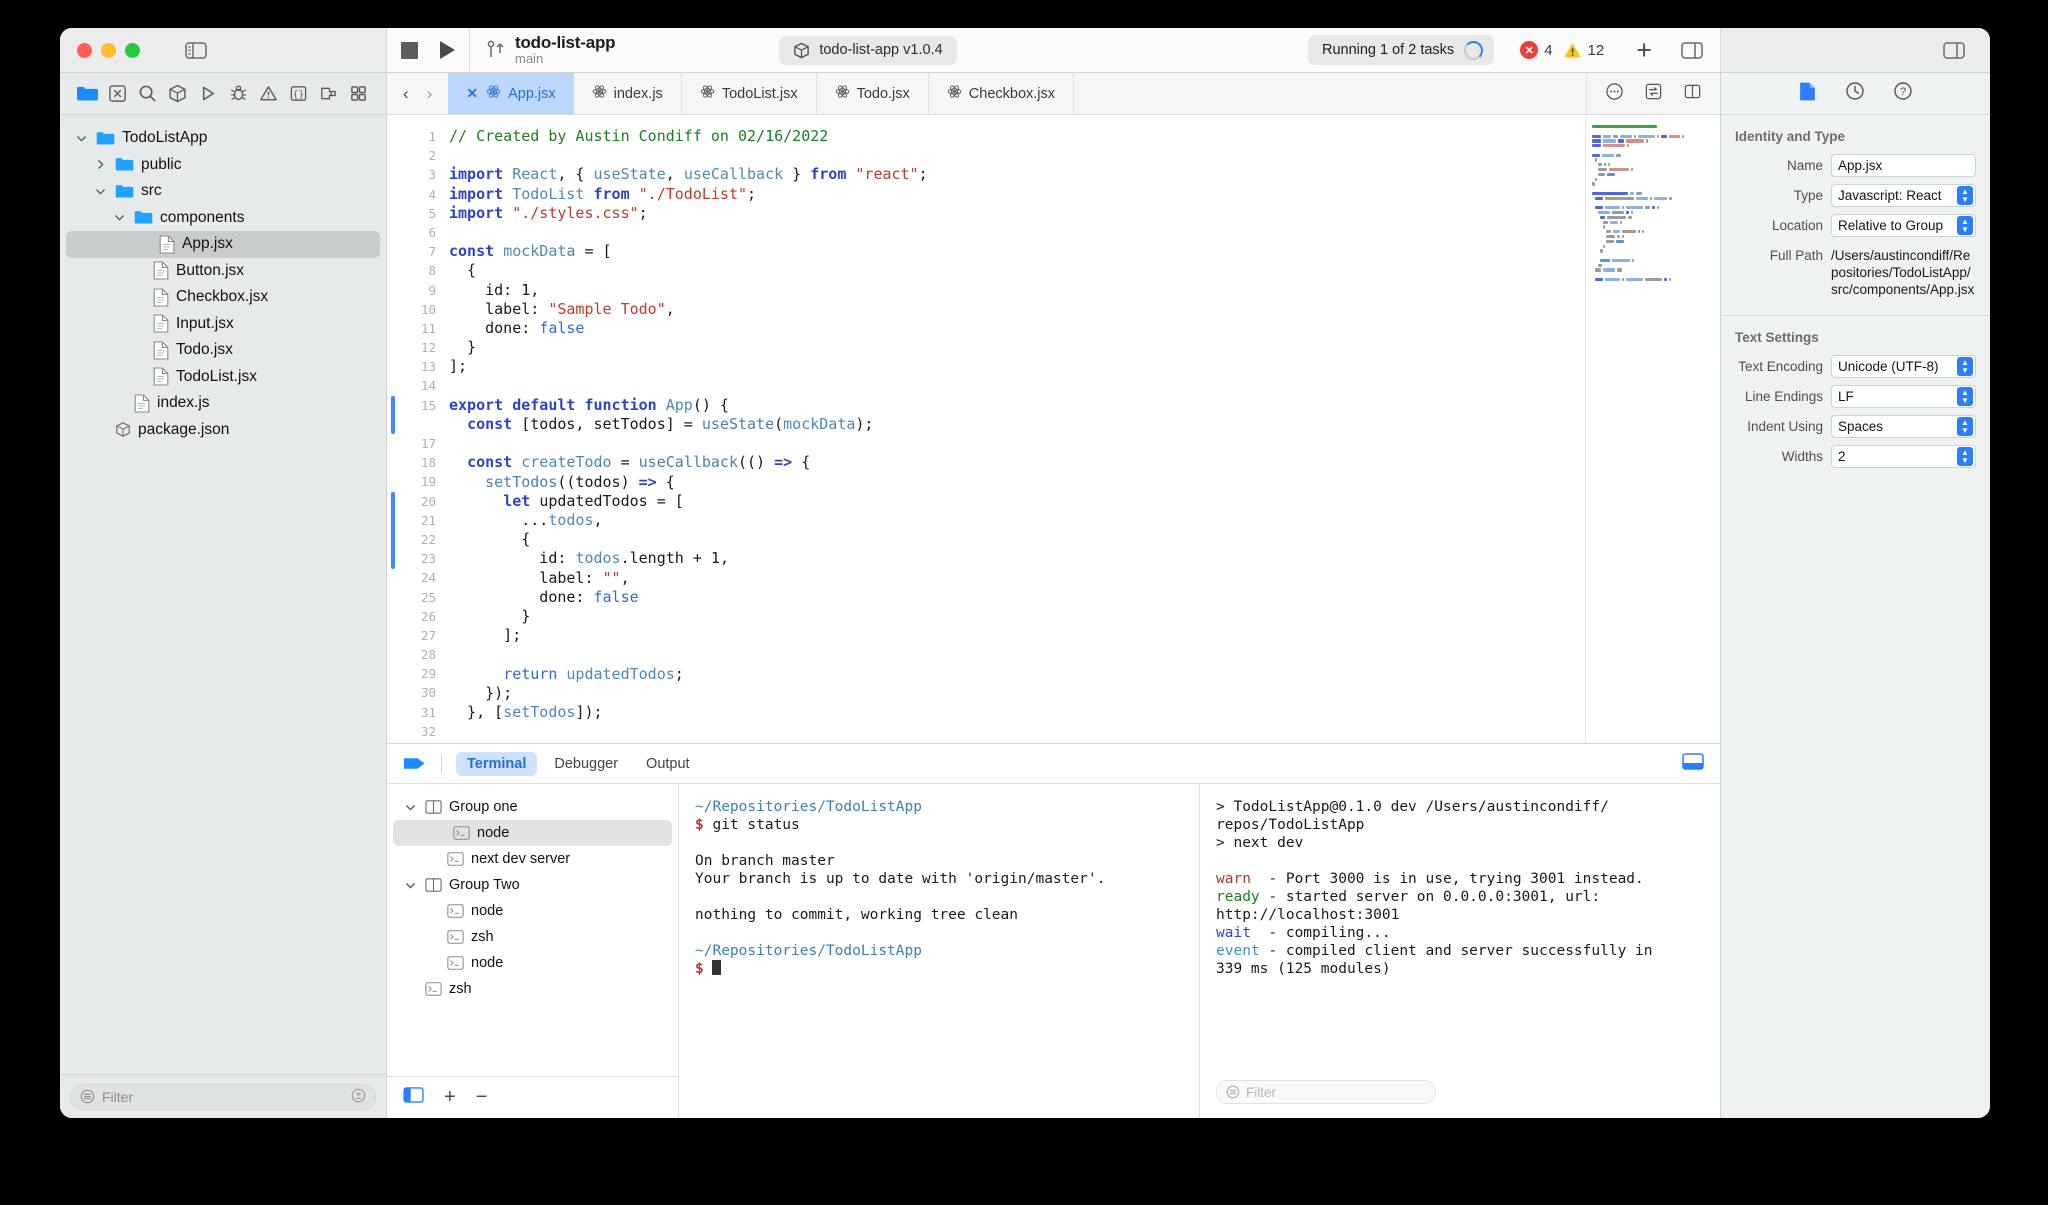 Image resolution: width=2048 pixels, height=1205 pixels. I want to click on tree-file-checkbox-jsx: Checkbox.jsx, so click(223, 297).